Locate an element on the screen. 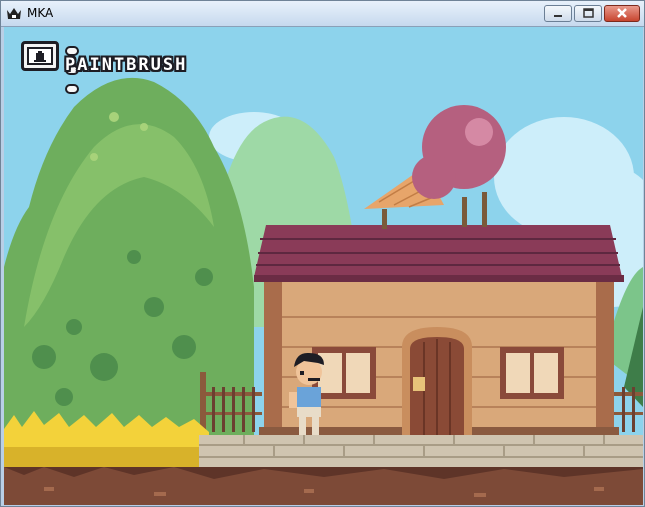  crown-icon is located at coordinates (14, 13).